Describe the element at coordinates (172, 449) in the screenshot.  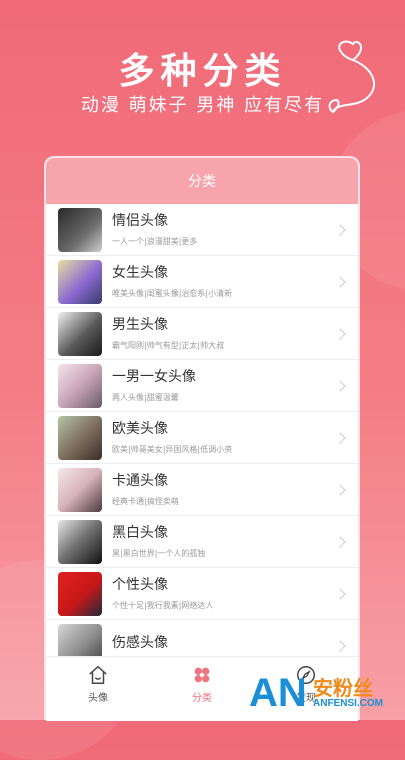
I see `category-desc: 欧美|帅哥美女|异国风格|低调小资` at that location.